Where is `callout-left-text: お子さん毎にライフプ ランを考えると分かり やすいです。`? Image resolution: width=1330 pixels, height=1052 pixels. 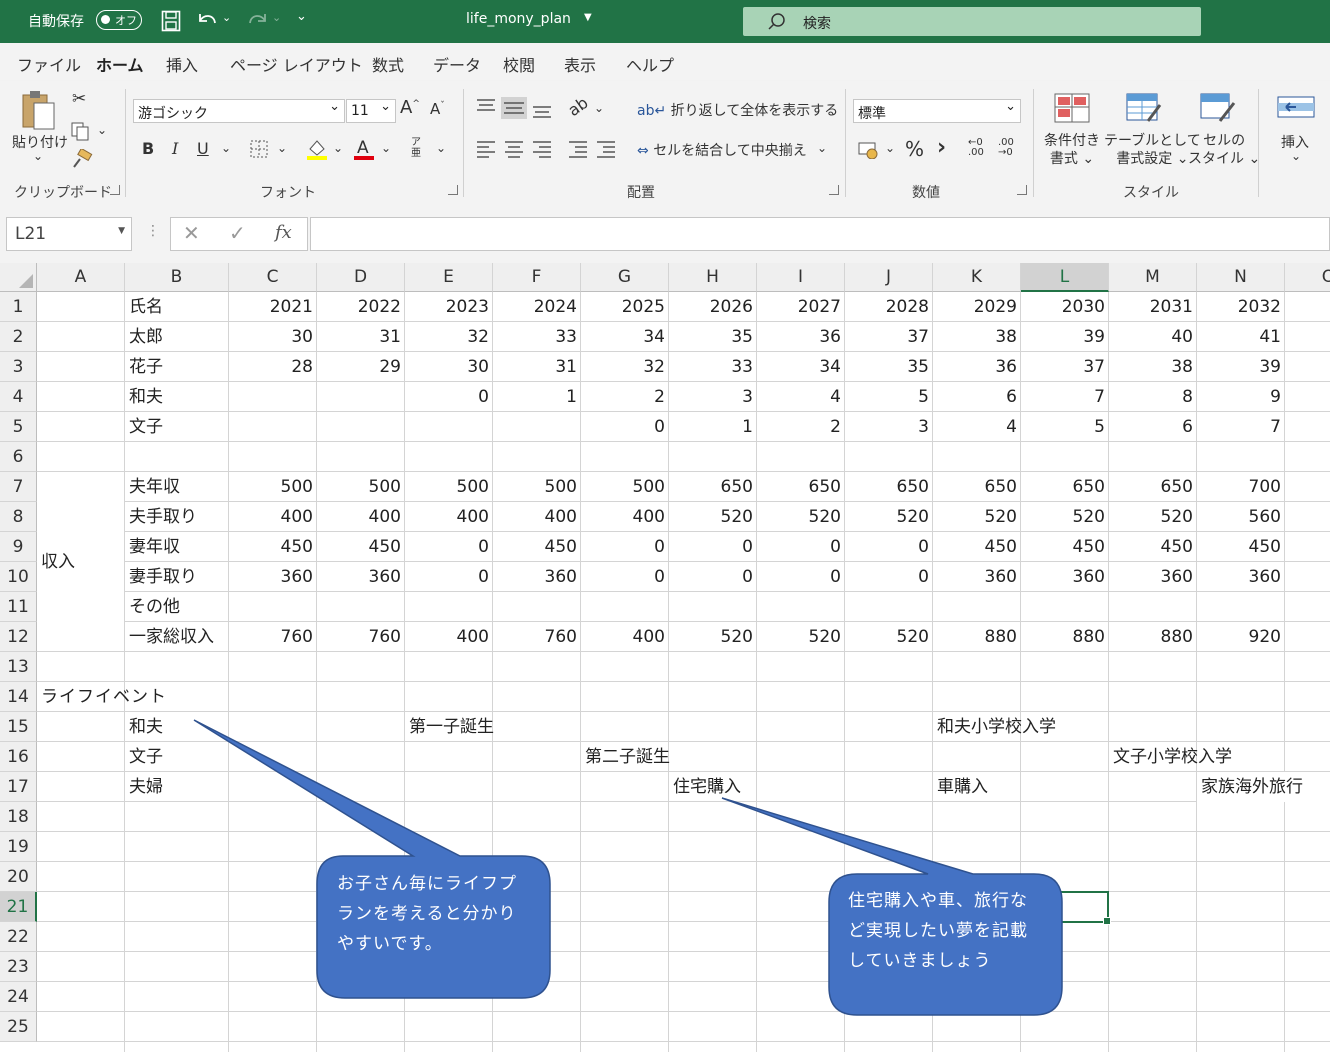 callout-left-text: お子さん毎にライフプ ランを考えると分かり やすいです。 is located at coordinates (427, 914).